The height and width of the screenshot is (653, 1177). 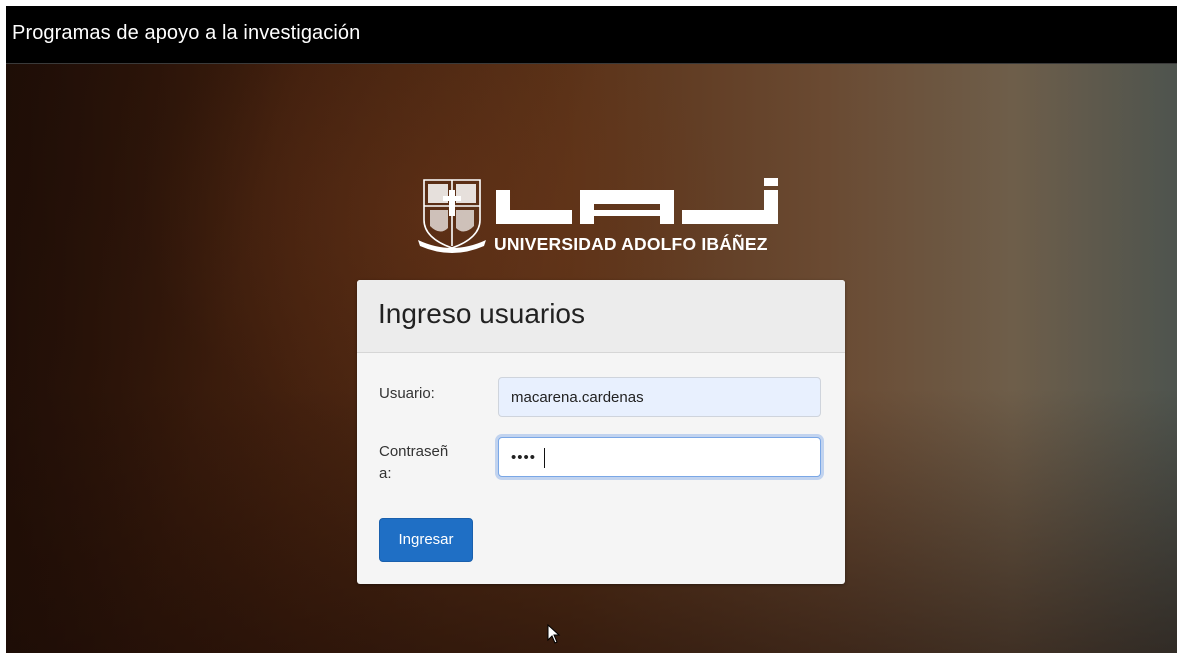 I want to click on text-caret, so click(x=544, y=458).